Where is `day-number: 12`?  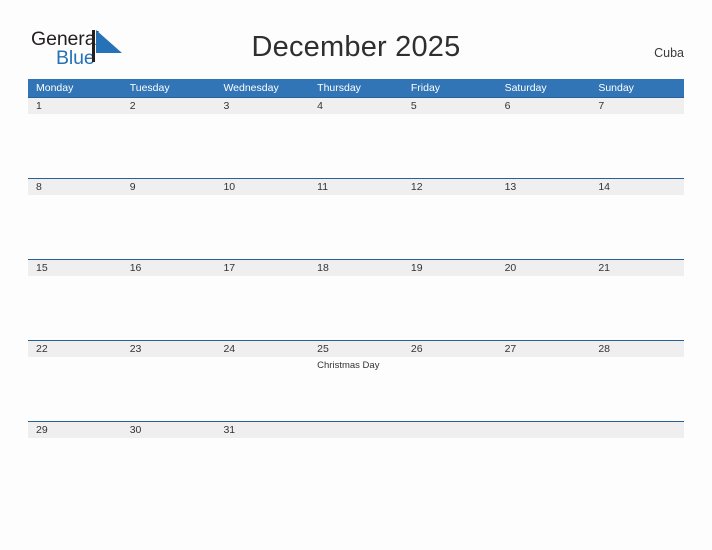 day-number: 12 is located at coordinates (416, 187).